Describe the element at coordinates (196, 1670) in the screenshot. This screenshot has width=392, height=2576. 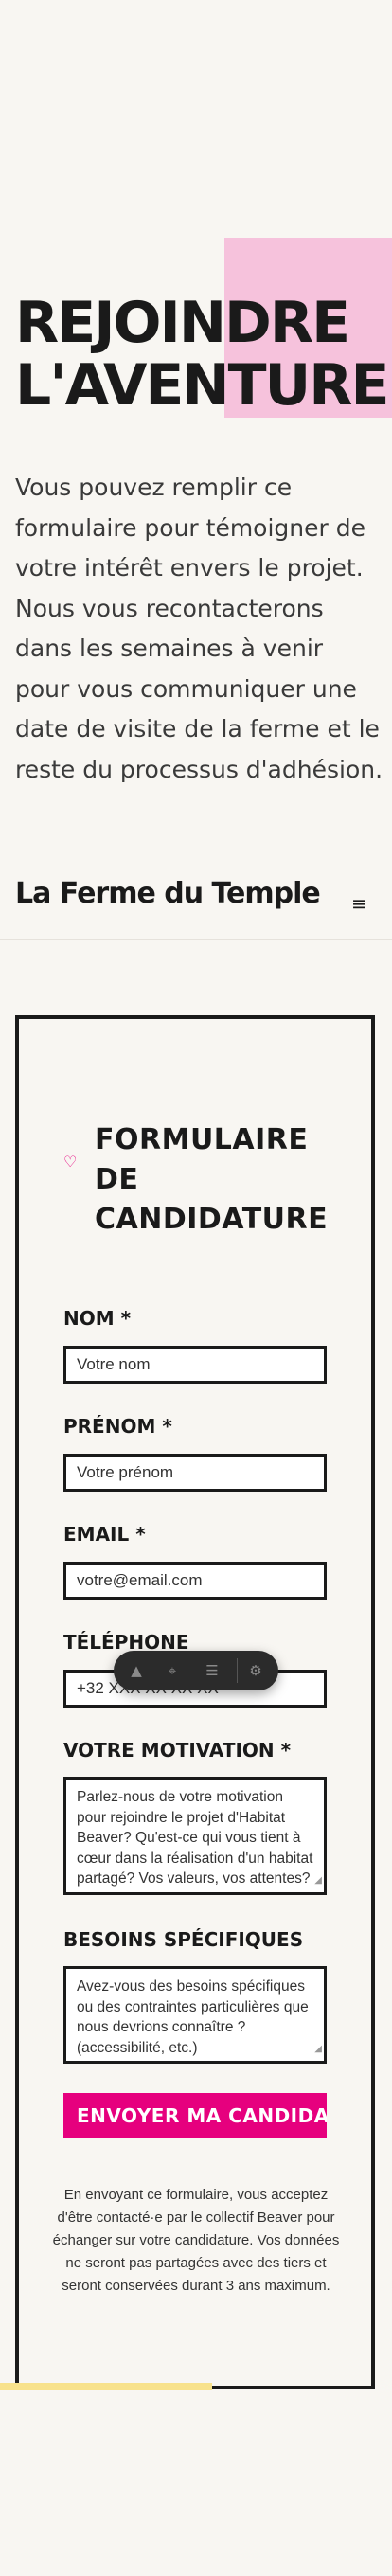
I see `floating-dev-toolbar: ▲ ⌖ ☰ ⚙` at that location.